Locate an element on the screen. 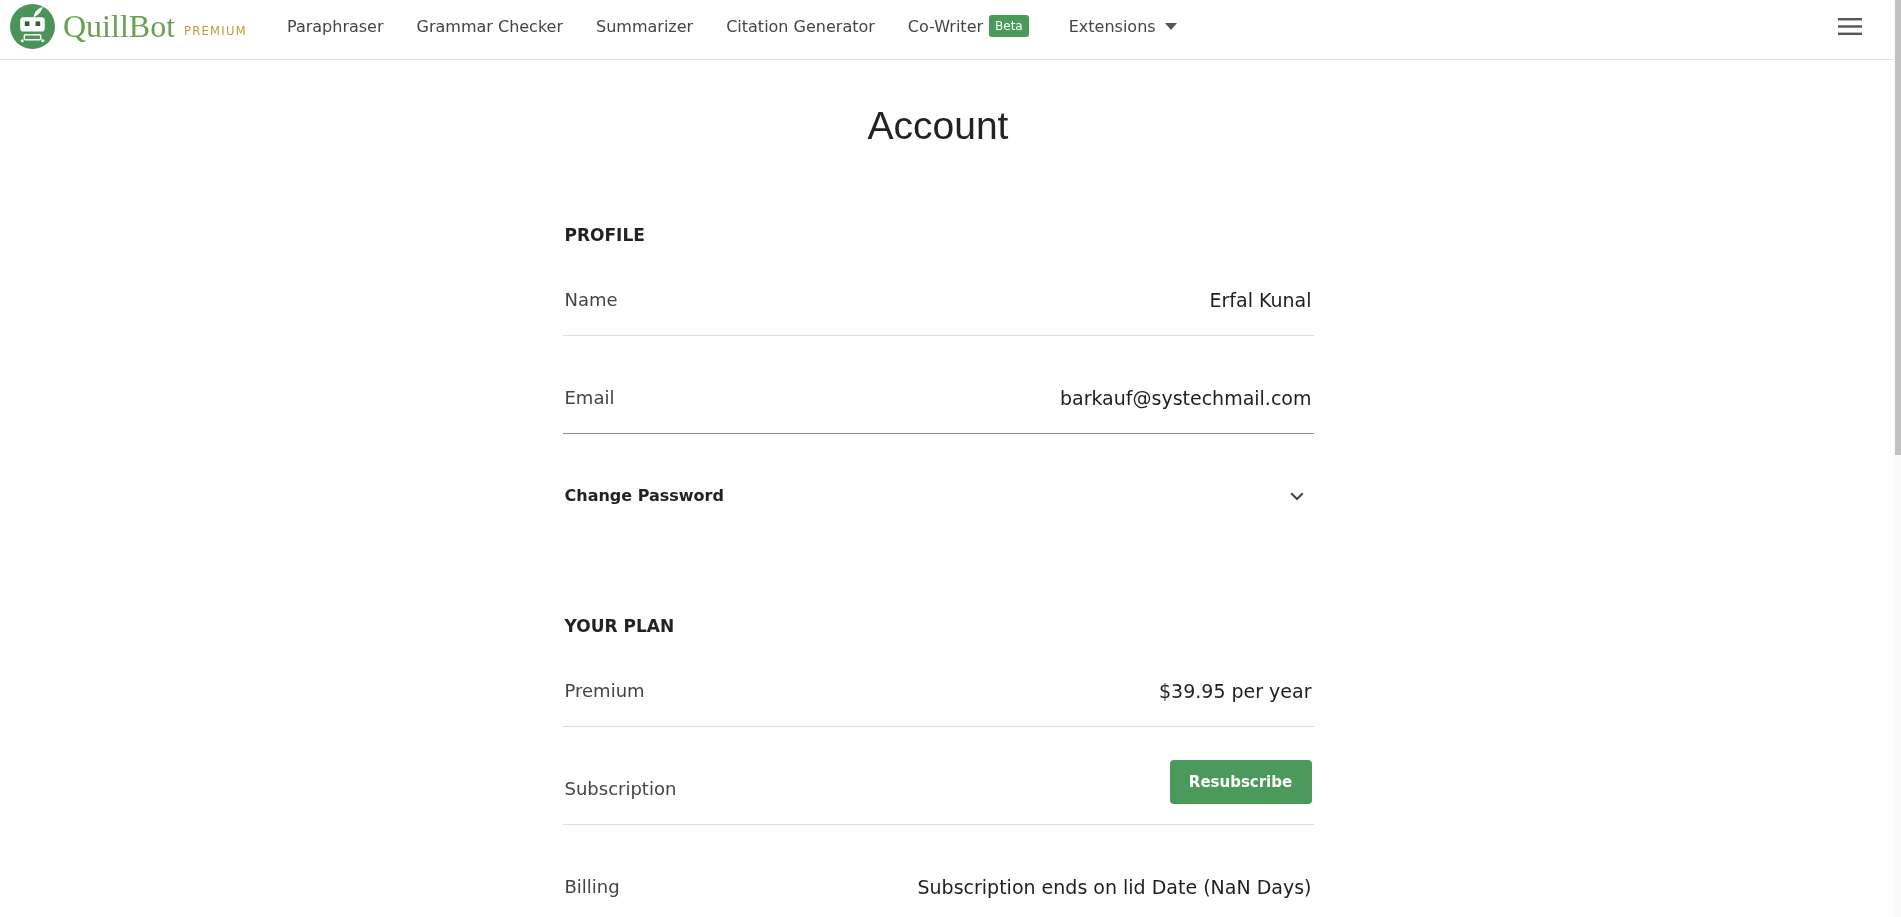  section-heading: YOUR PLAN is located at coordinates (619, 626).